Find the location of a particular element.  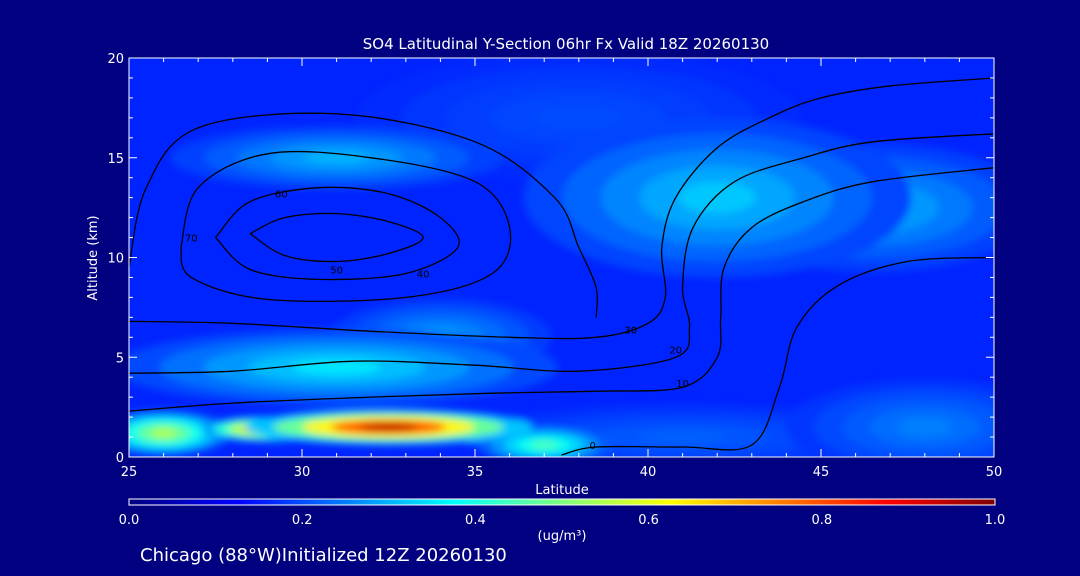

contour-label: 20 is located at coordinates (675, 350).